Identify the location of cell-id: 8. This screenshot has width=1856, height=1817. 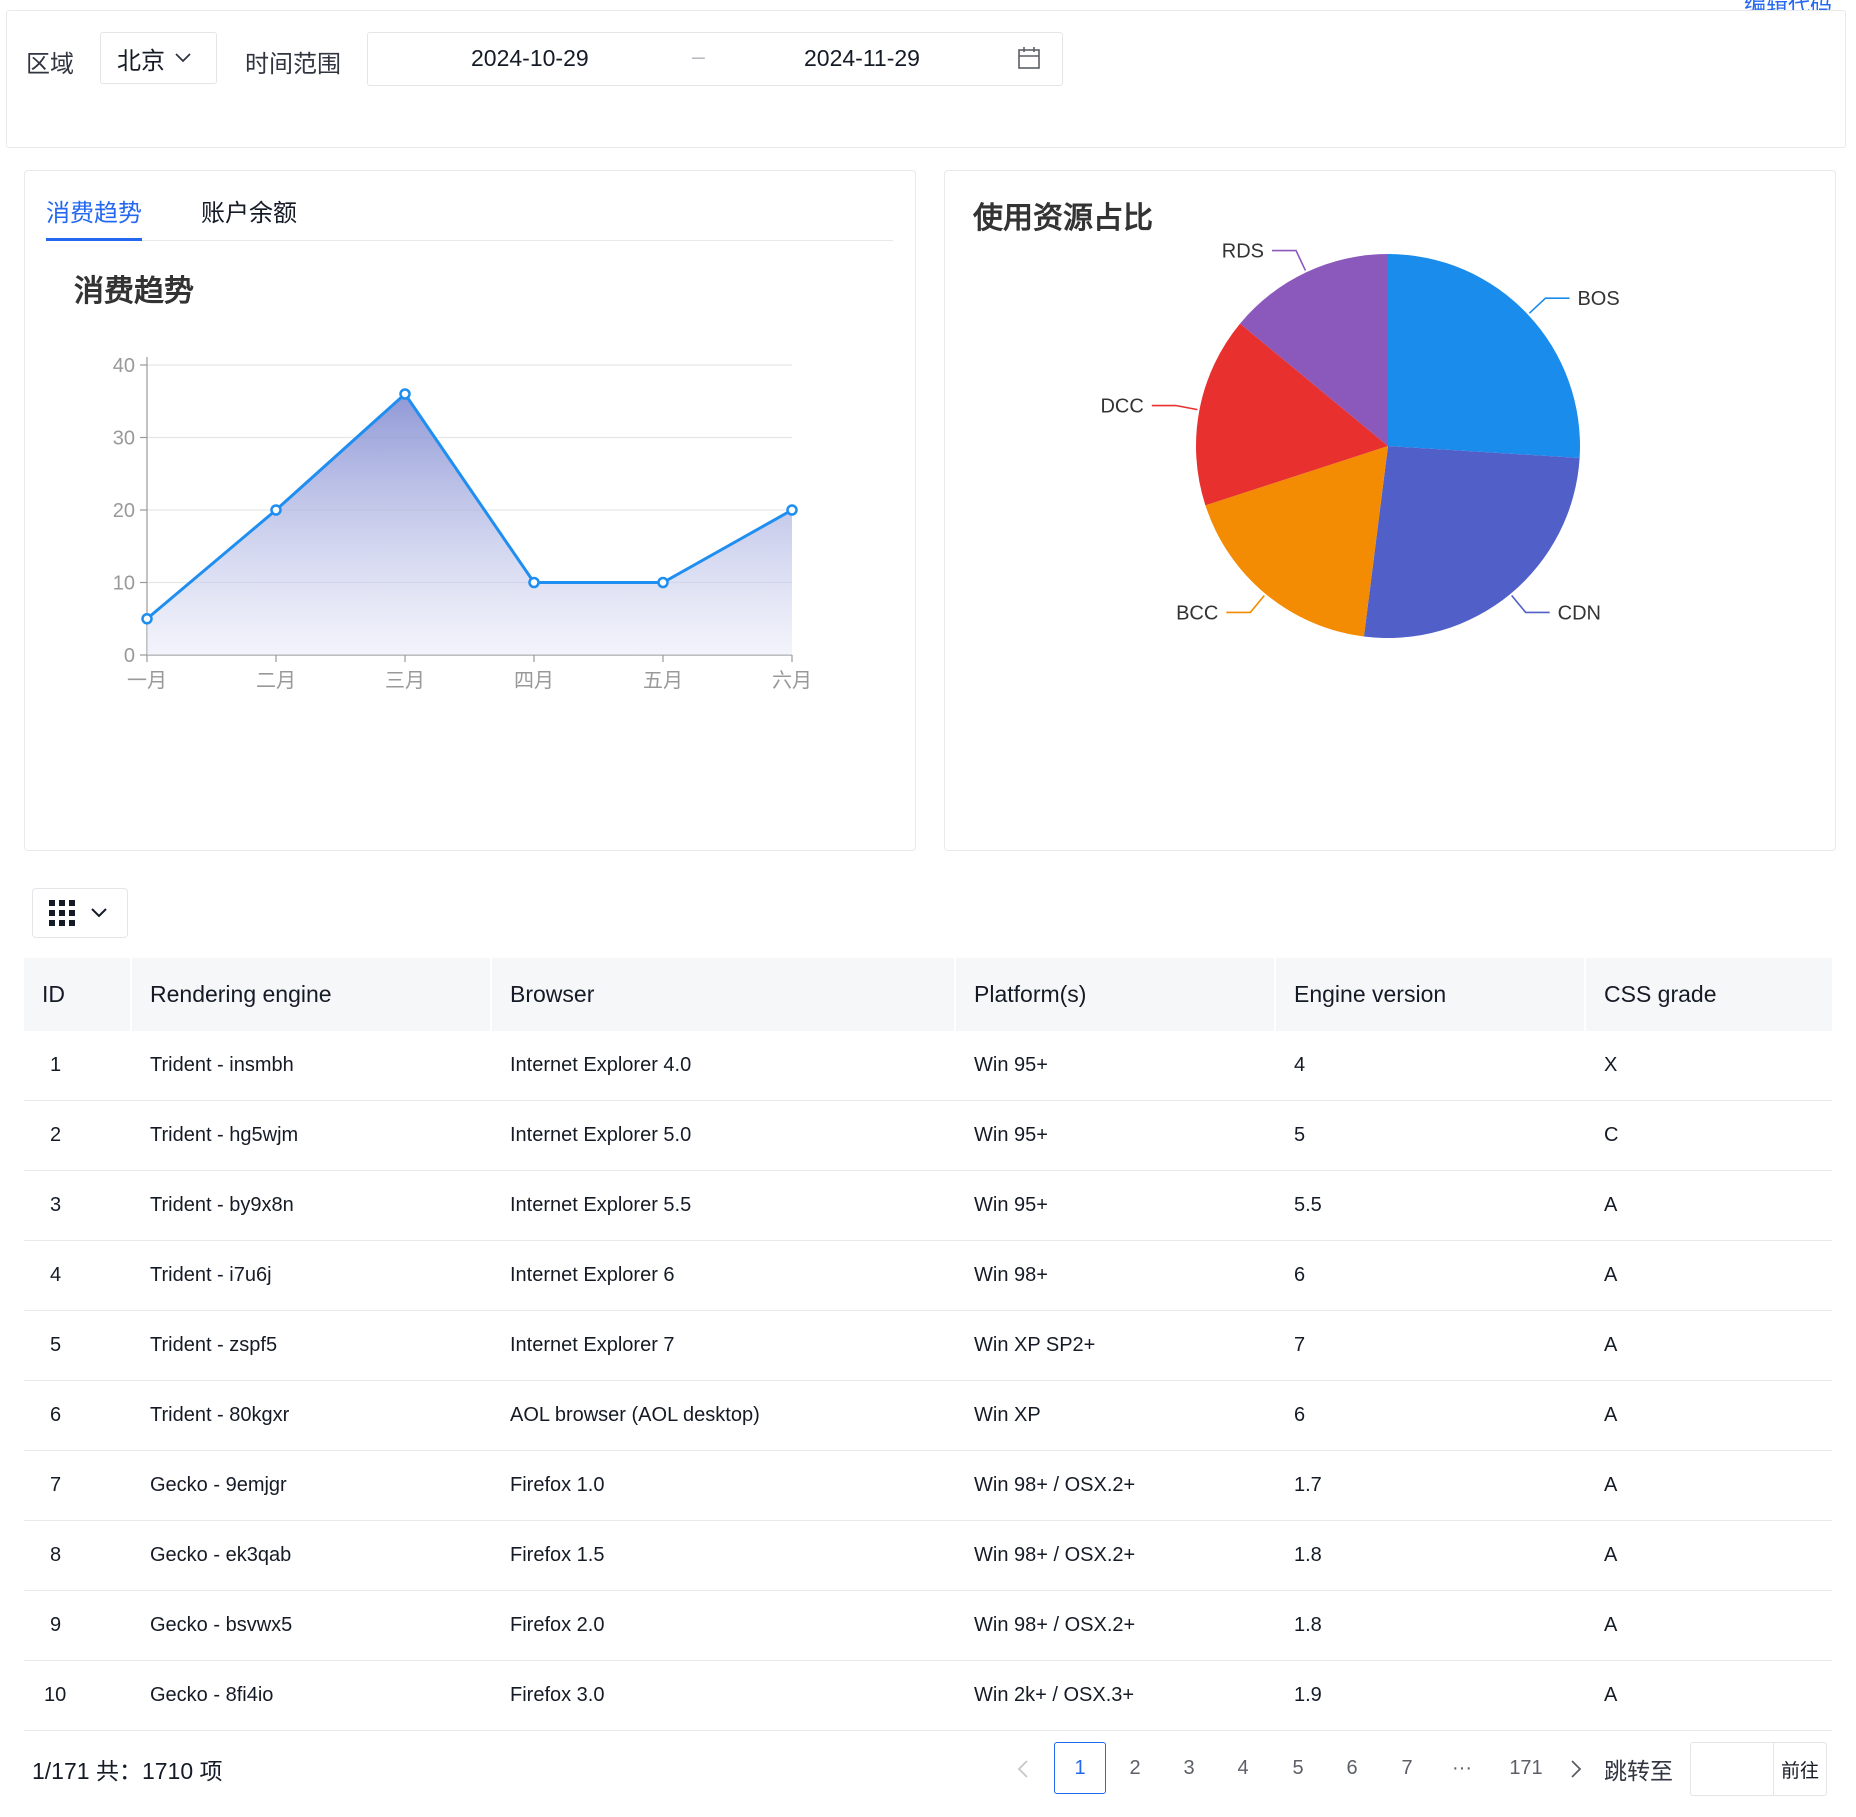
(77, 1555).